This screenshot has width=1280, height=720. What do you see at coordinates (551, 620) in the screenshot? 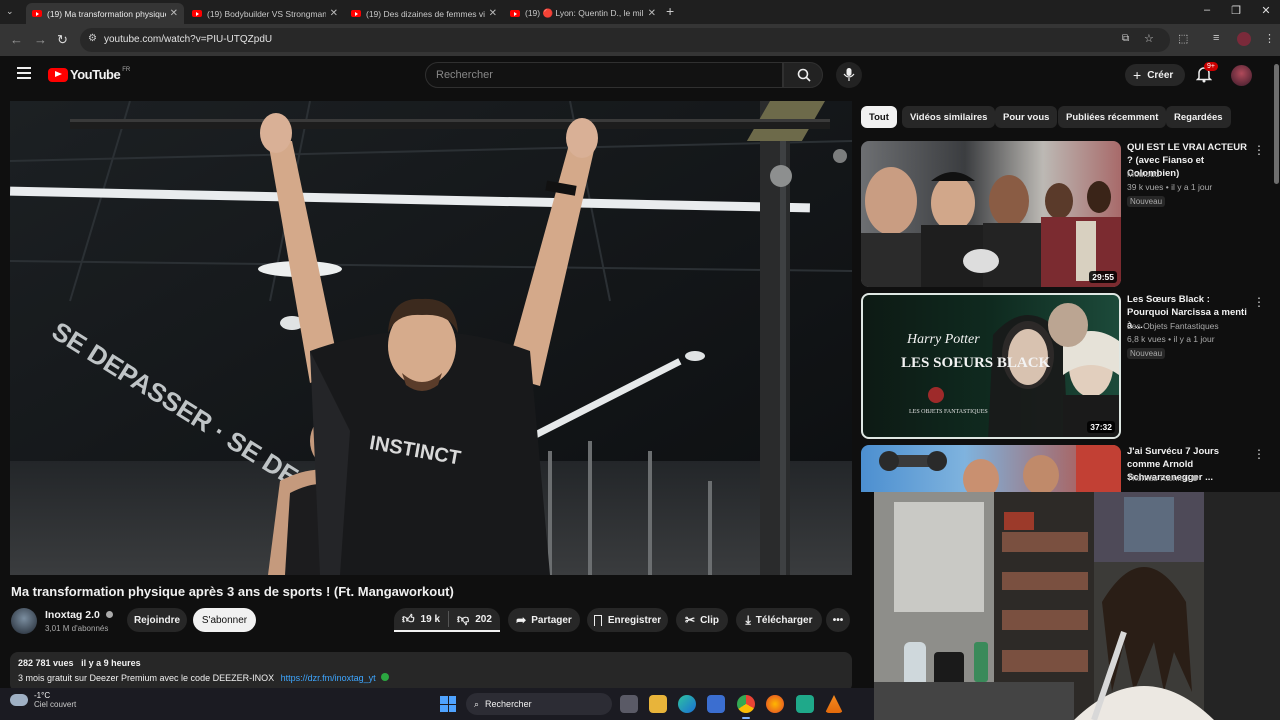
I see `share-label: Partager` at bounding box center [551, 620].